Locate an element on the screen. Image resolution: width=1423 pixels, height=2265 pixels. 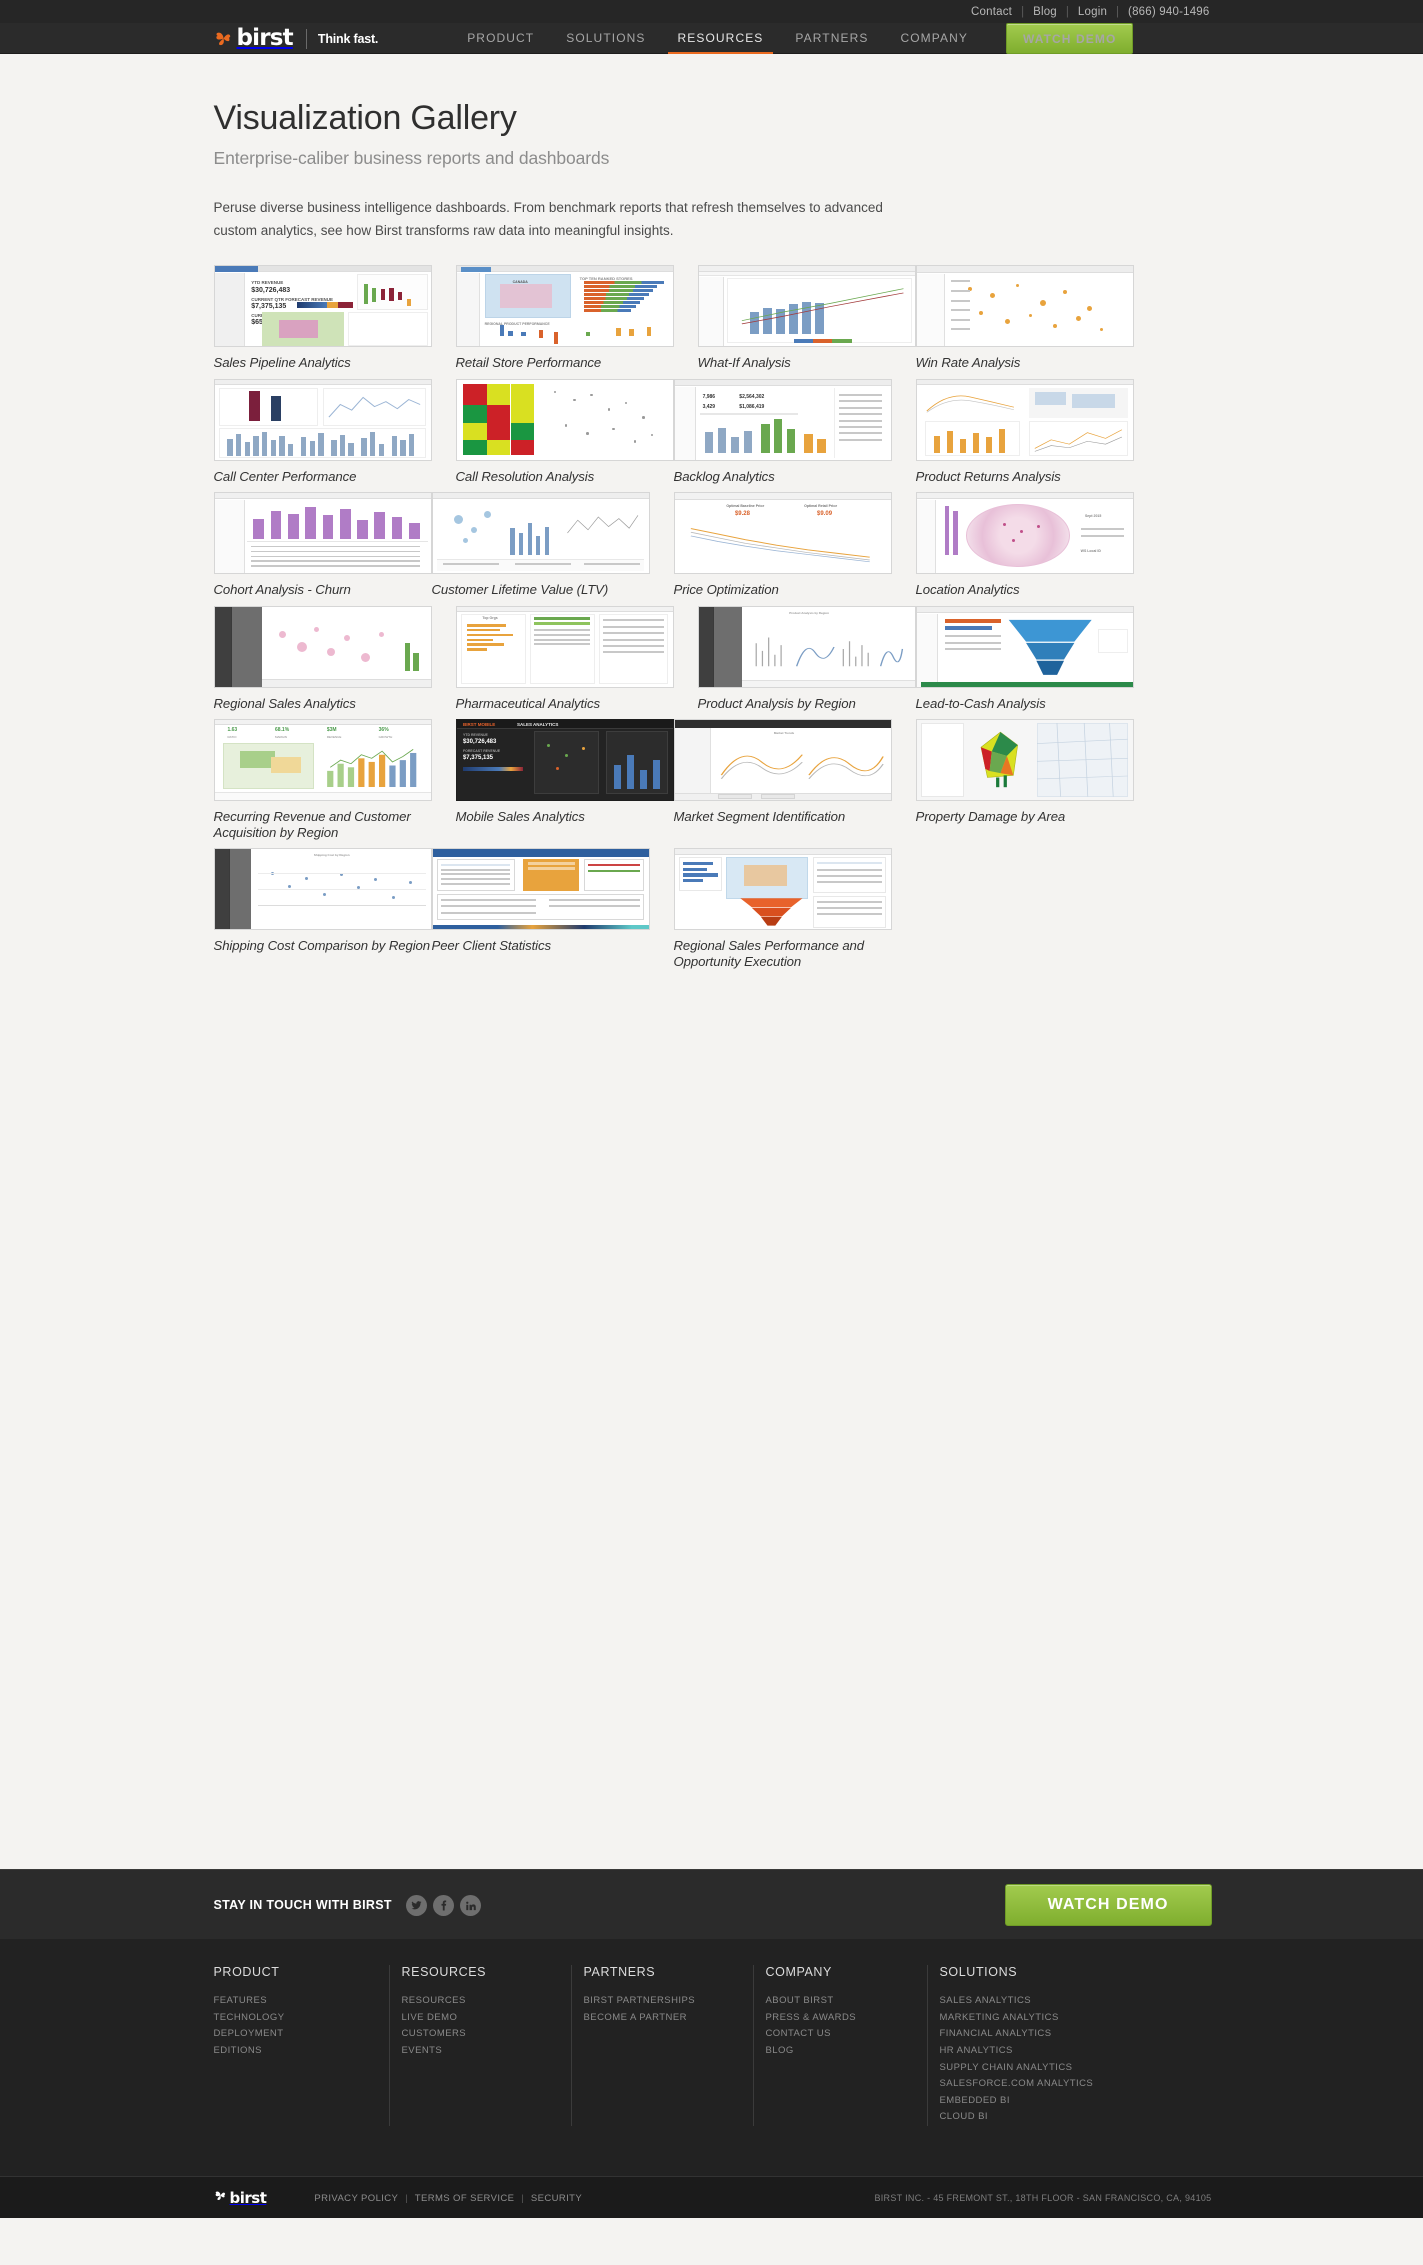
gallery-caption: Retail Store Performance is located at coordinates (528, 362).